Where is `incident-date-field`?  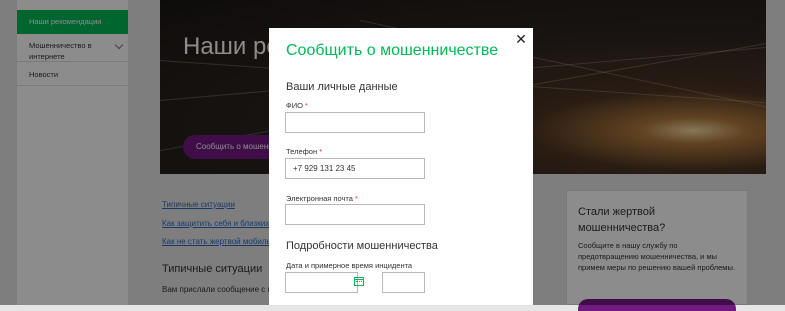 incident-date-field is located at coordinates (321, 282).